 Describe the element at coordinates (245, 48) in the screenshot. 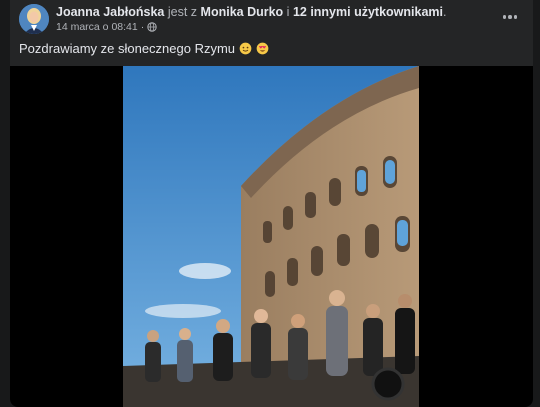

I see `sun-face-emoji` at that location.